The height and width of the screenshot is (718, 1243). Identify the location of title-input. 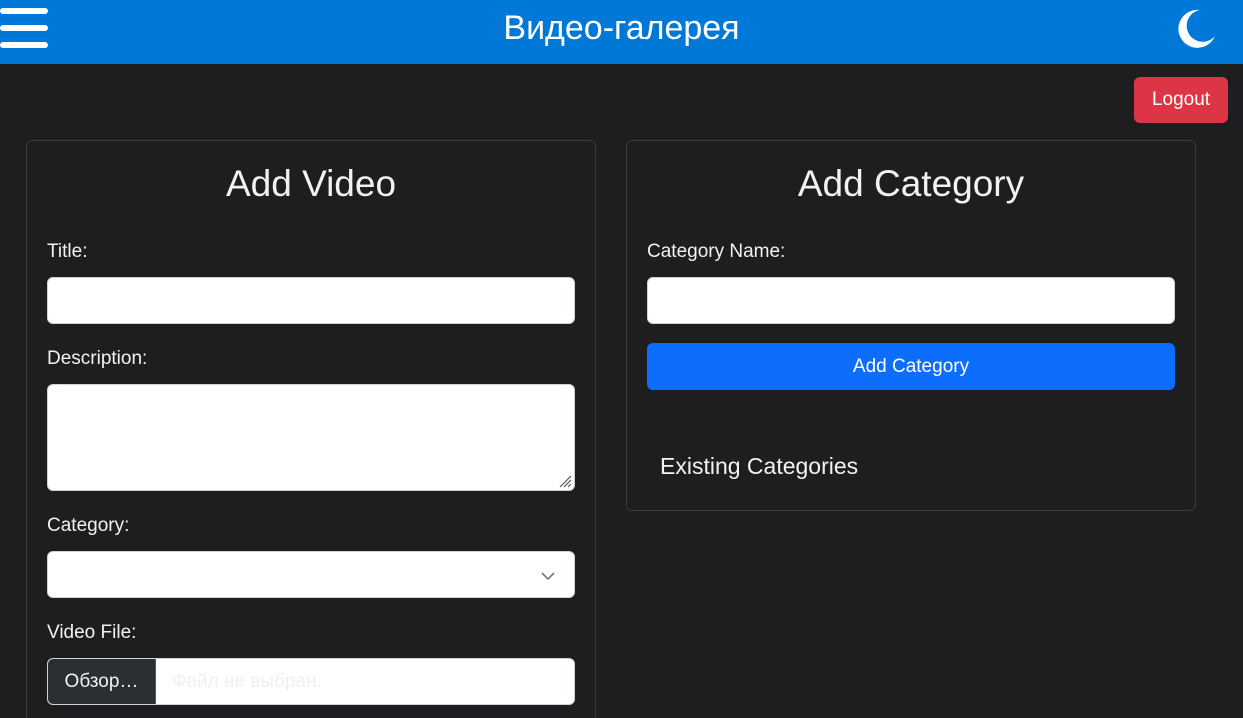
(311, 300).